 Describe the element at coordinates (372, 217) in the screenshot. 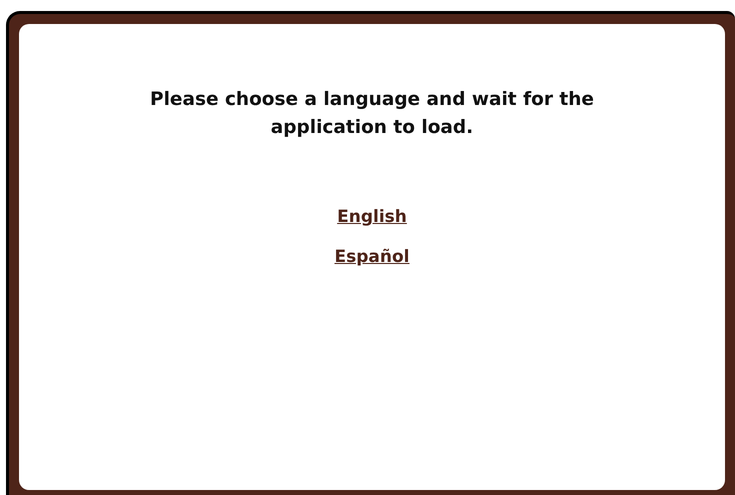

I see `language-link: English` at that location.